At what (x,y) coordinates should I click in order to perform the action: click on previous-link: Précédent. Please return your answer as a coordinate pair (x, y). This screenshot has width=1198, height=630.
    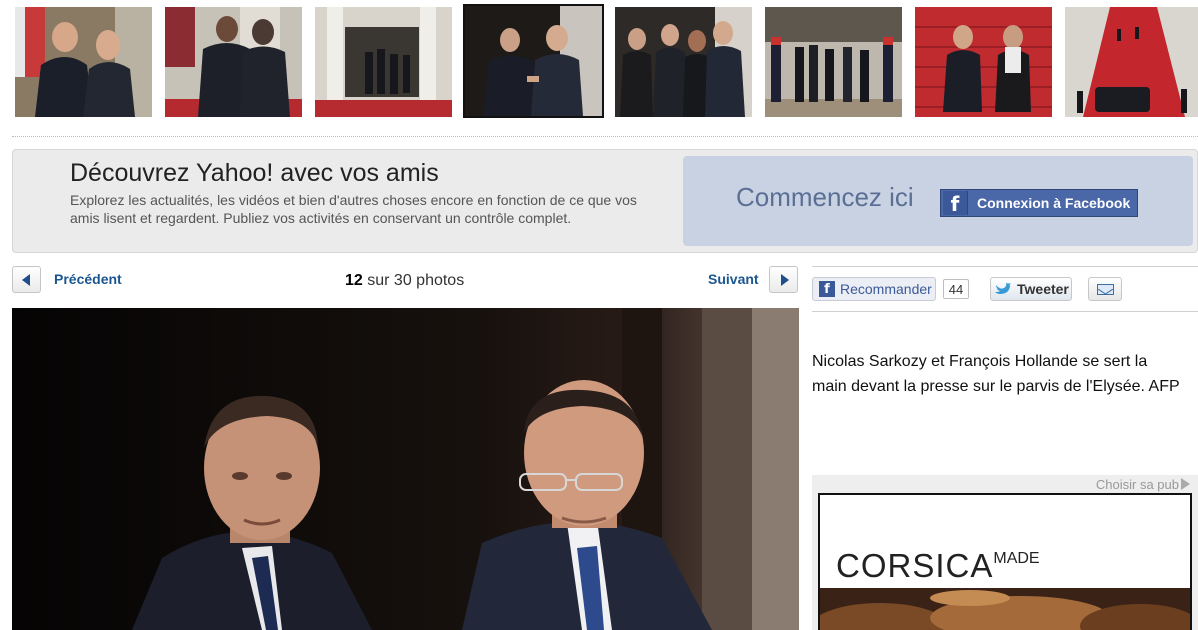
    Looking at the image, I should click on (88, 279).